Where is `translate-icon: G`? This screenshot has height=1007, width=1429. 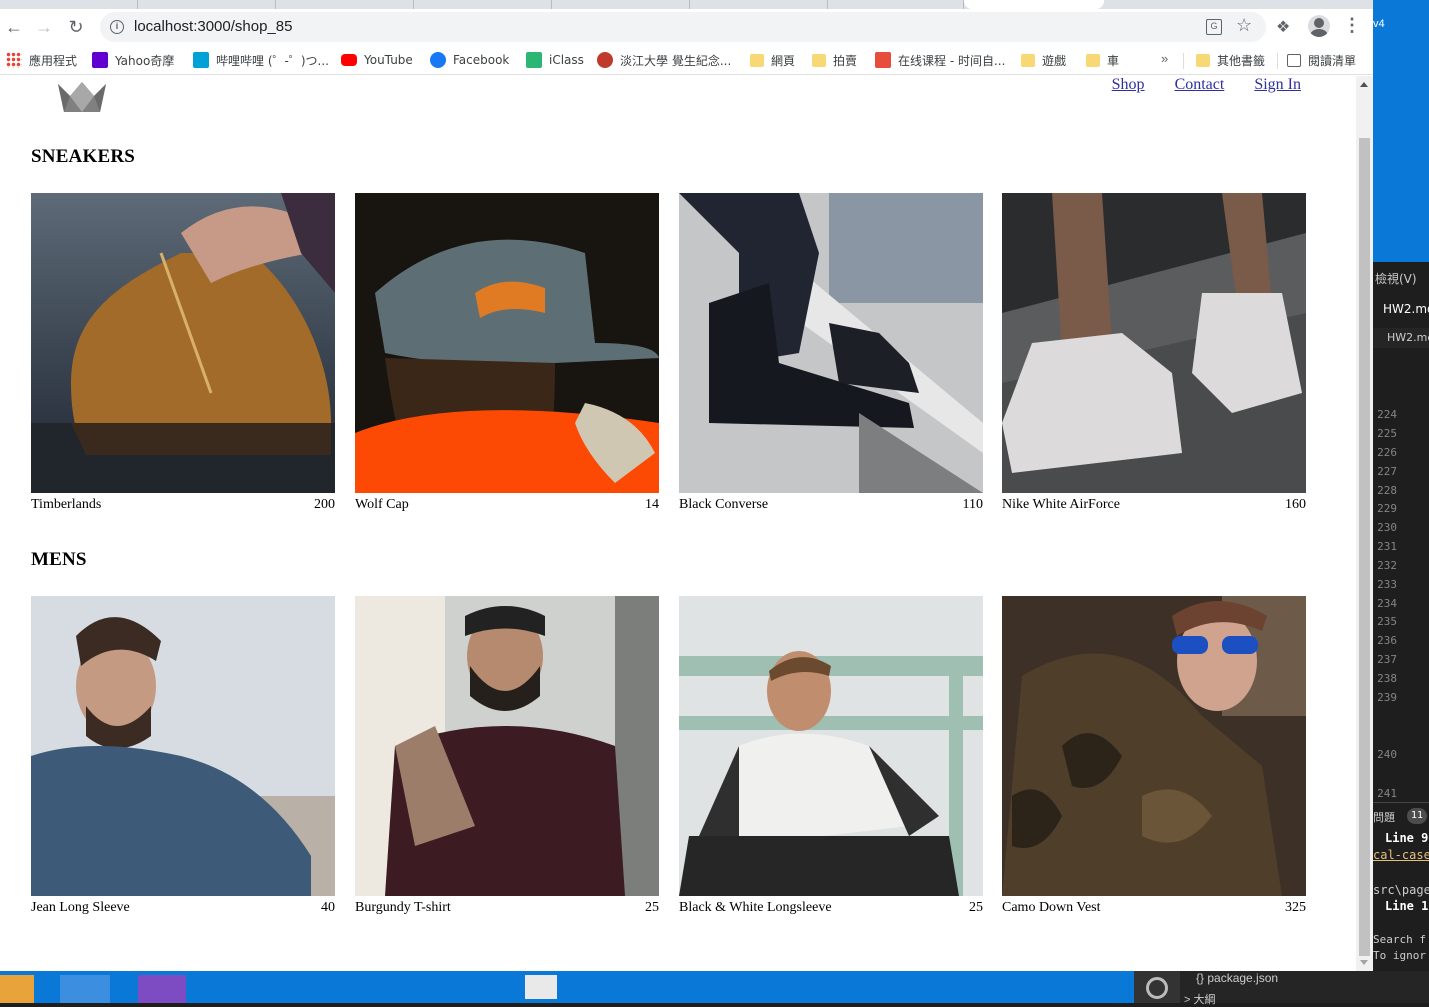 translate-icon: G is located at coordinates (1214, 27).